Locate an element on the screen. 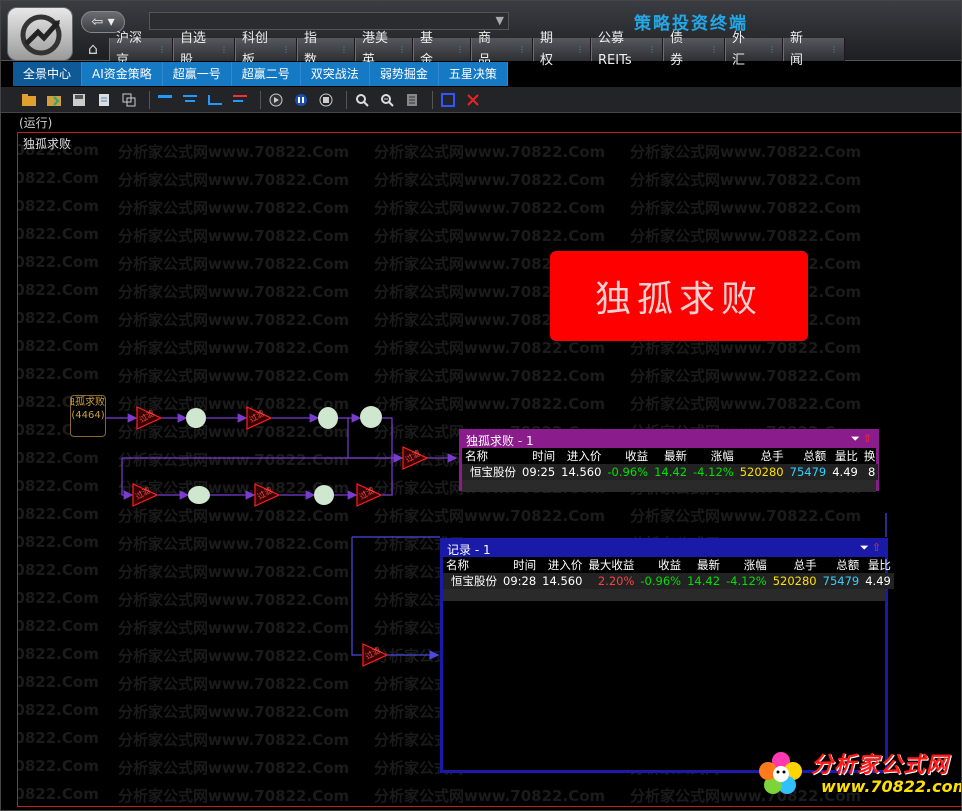 Image resolution: width=962 pixels, height=811 pixels. cell-entry: 14.560 is located at coordinates (581, 472).